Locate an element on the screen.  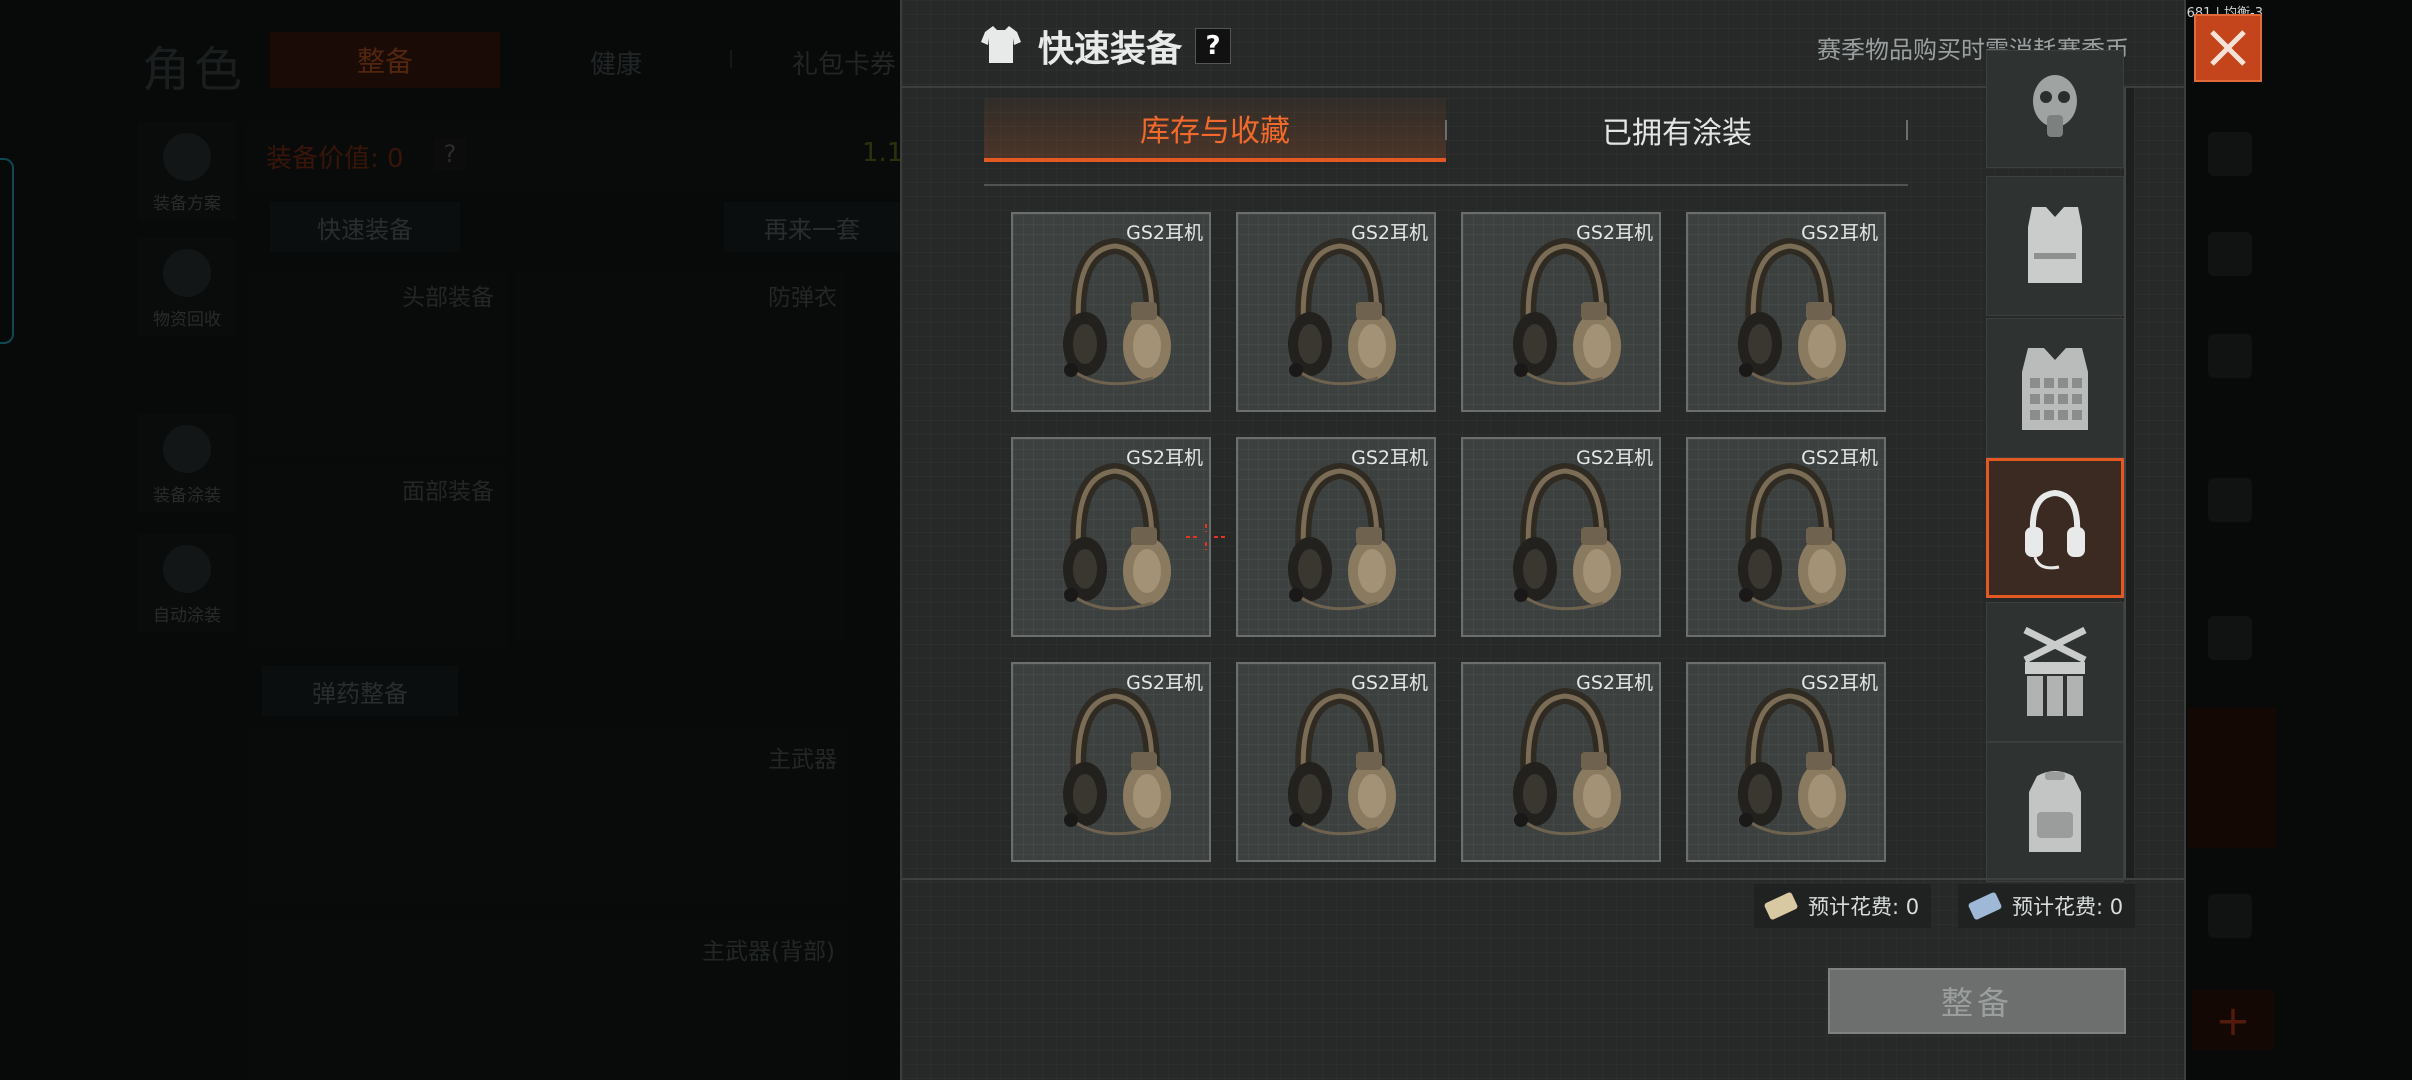
category-list is located at coordinates (2056, 466).